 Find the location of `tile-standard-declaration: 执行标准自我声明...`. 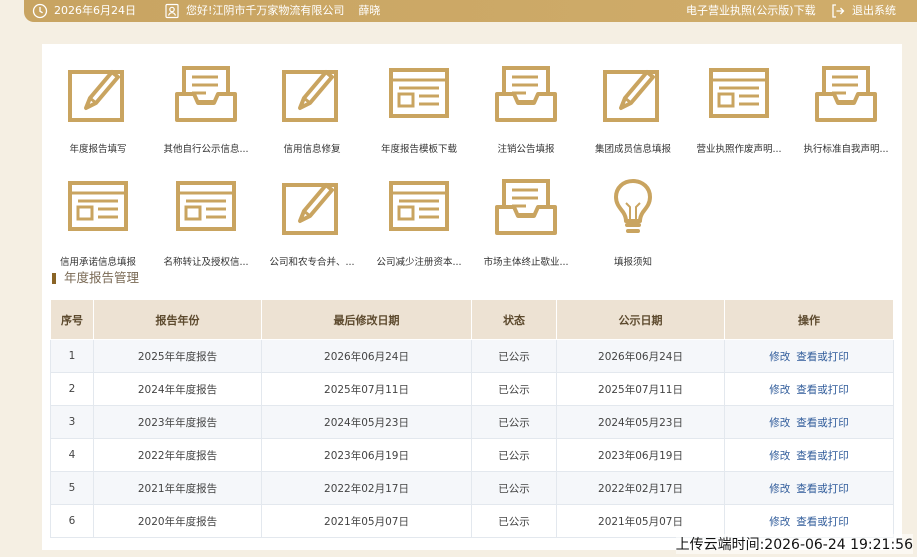

tile-standard-declaration: 执行标准自我声明... is located at coordinates (846, 109).